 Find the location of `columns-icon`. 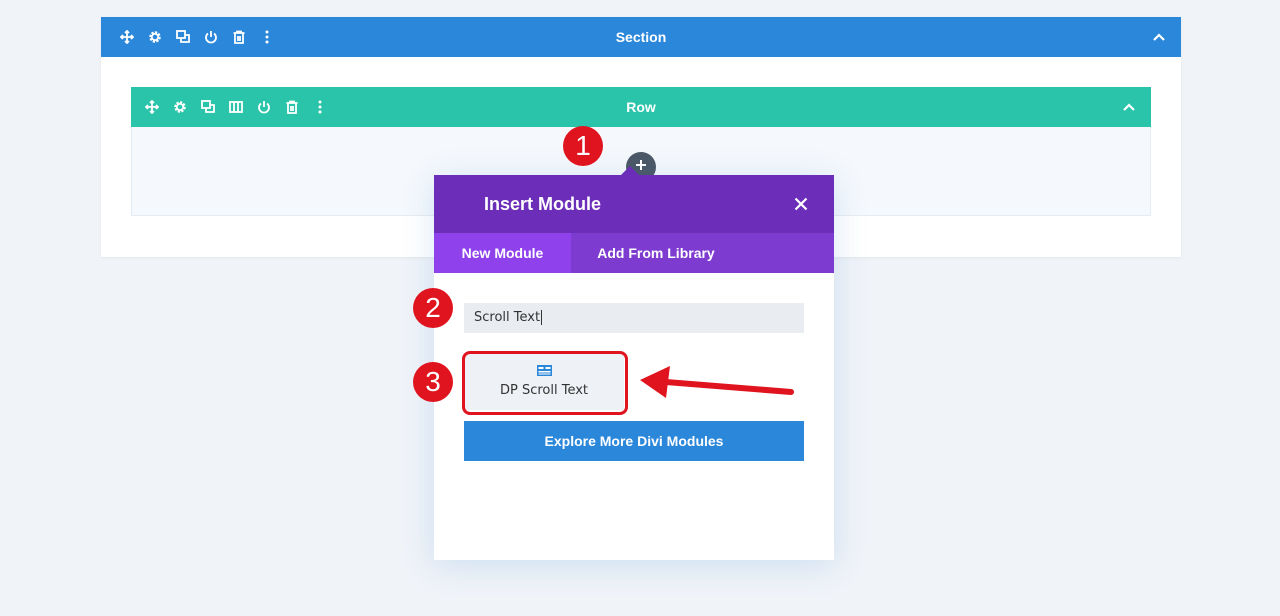

columns-icon is located at coordinates (236, 107).